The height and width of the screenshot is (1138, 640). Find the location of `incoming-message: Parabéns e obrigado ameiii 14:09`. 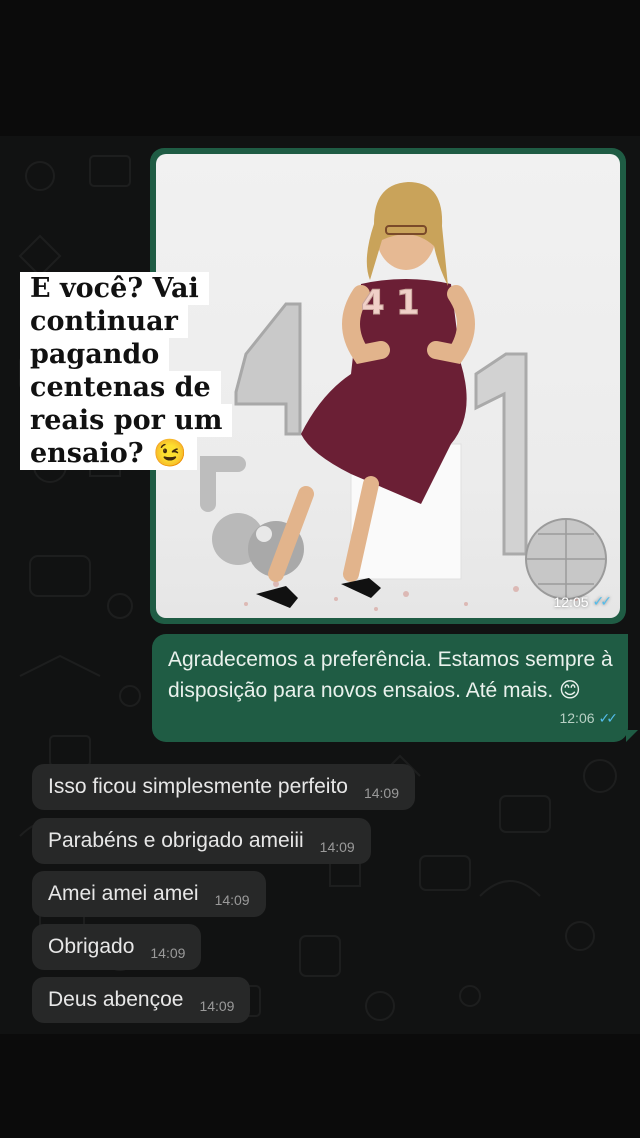

incoming-message: Parabéns e obrigado ameiii 14:09 is located at coordinates (201, 841).